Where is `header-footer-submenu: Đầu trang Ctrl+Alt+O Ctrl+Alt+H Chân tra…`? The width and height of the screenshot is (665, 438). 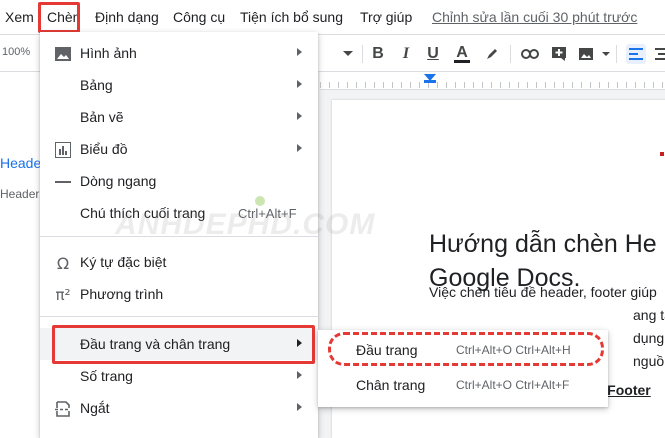 header-footer-submenu: Đầu trang Ctrl+Alt+O Ctrl+Alt+H Chân tra… is located at coordinates (463, 368).